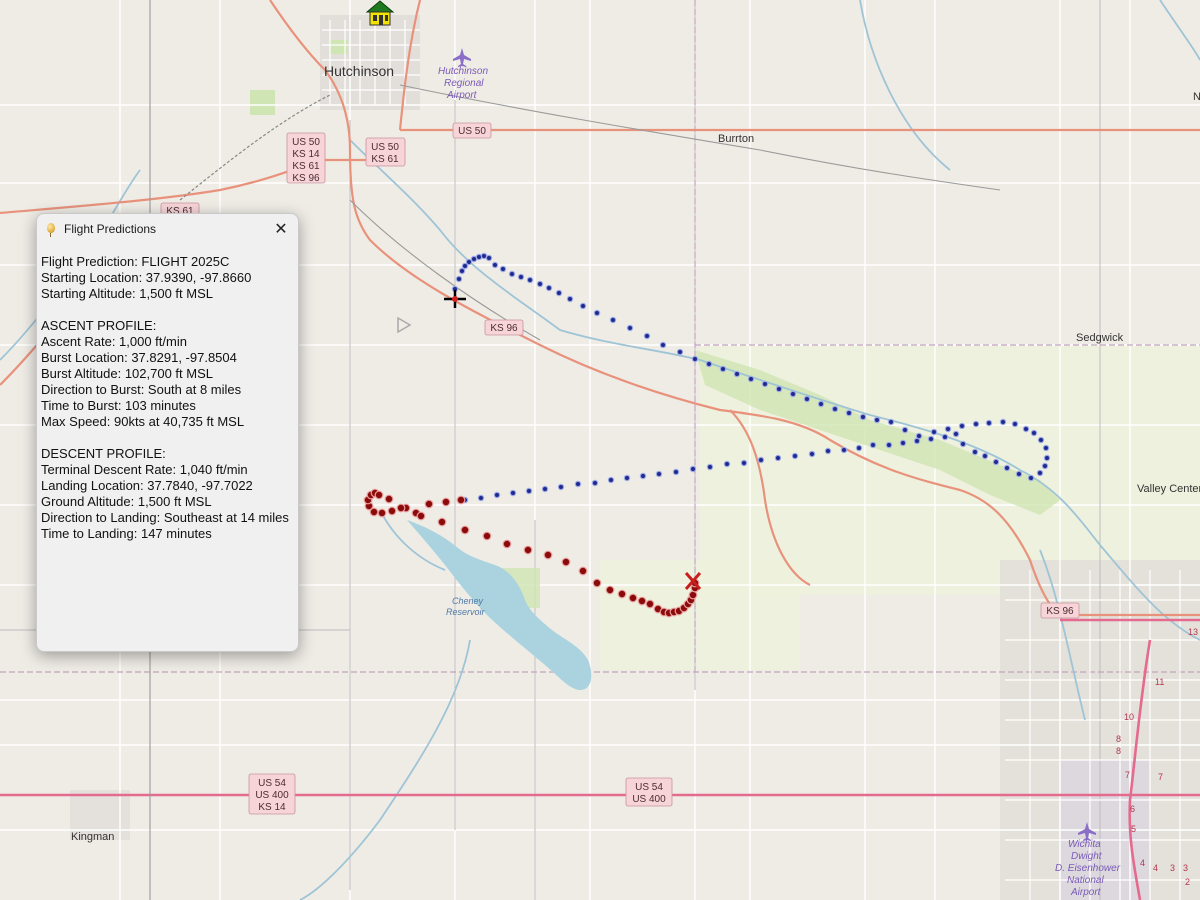  I want to click on label-wichita-airport-1: Wichita, so click(1084, 844).